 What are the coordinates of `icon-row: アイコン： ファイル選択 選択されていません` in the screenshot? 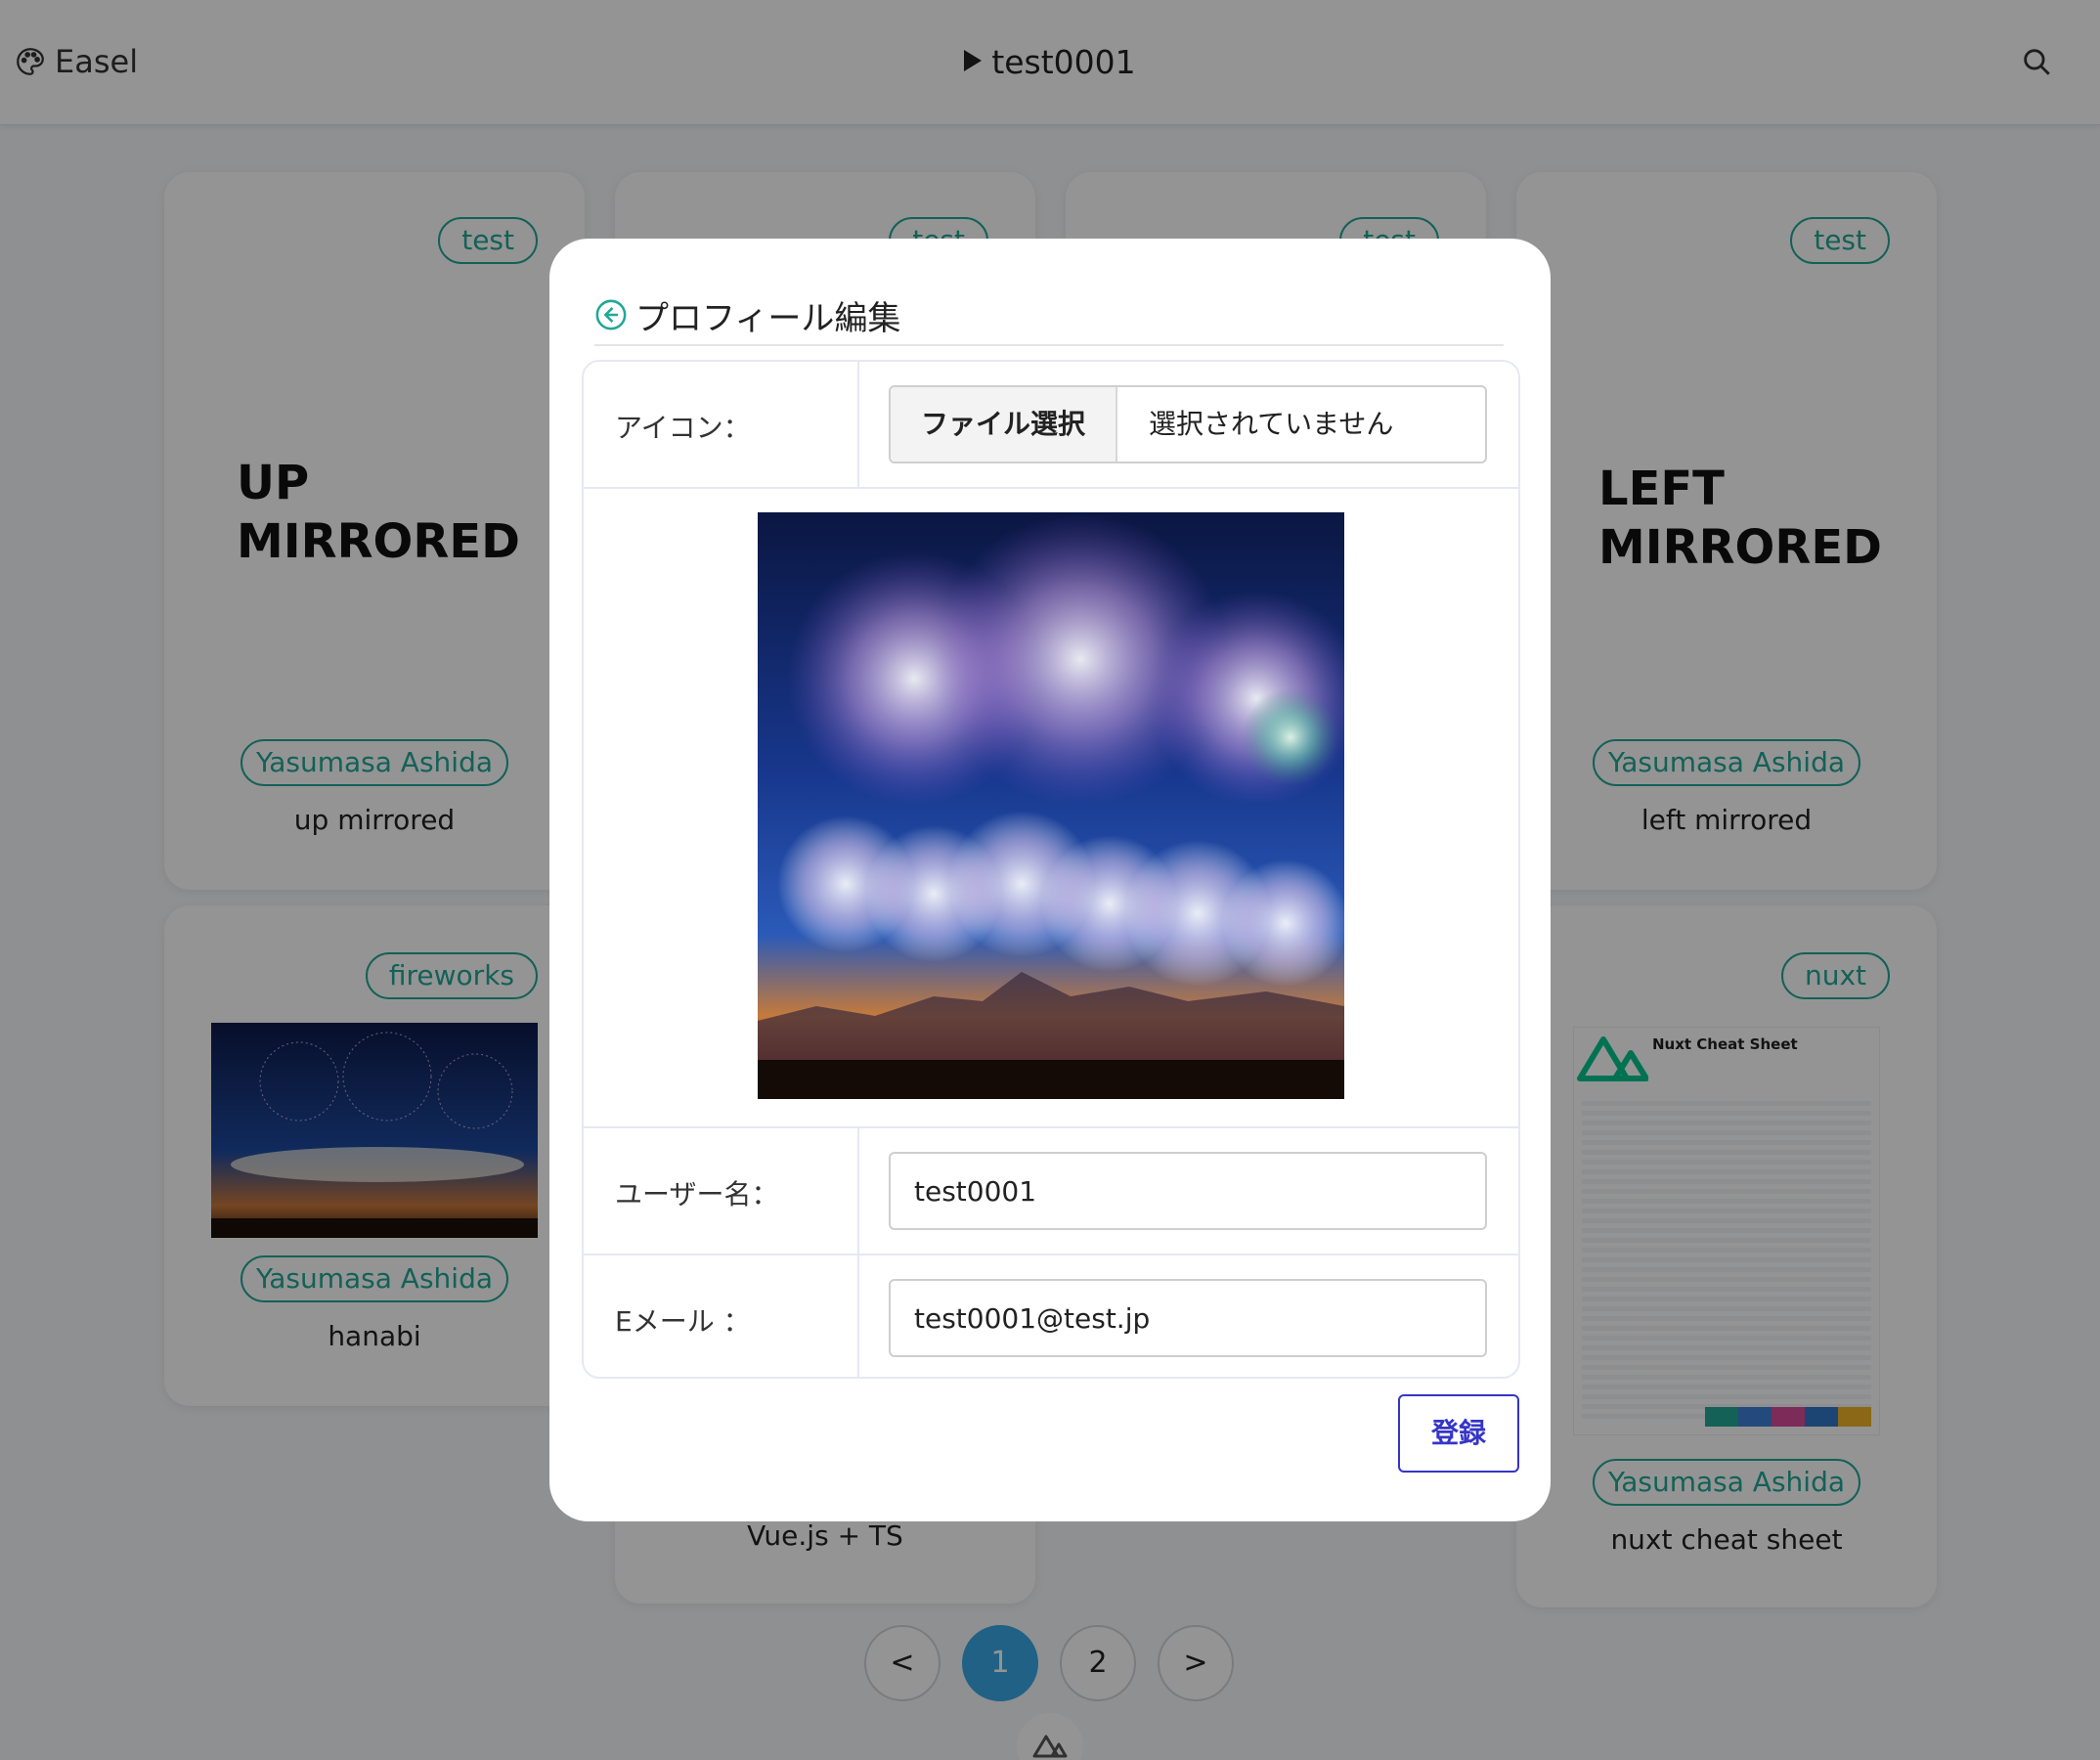 It's located at (1051, 425).